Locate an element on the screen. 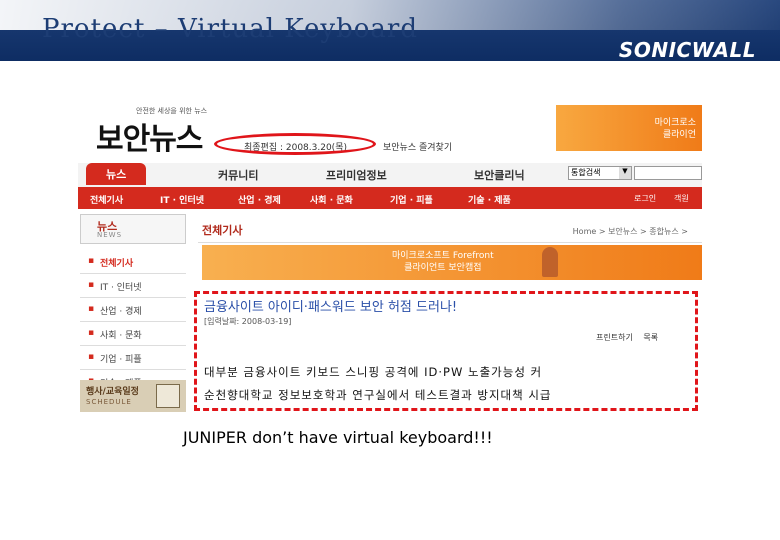  person-figure-icon is located at coordinates (550, 262).